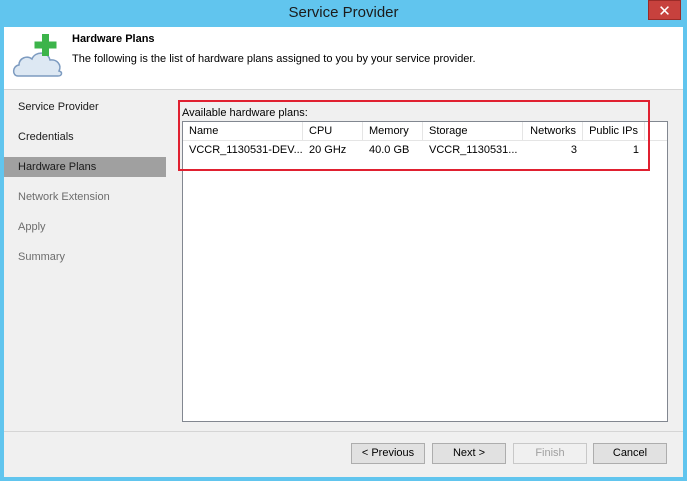 This screenshot has width=687, height=481. I want to click on step-summary: Summary, so click(42, 257).